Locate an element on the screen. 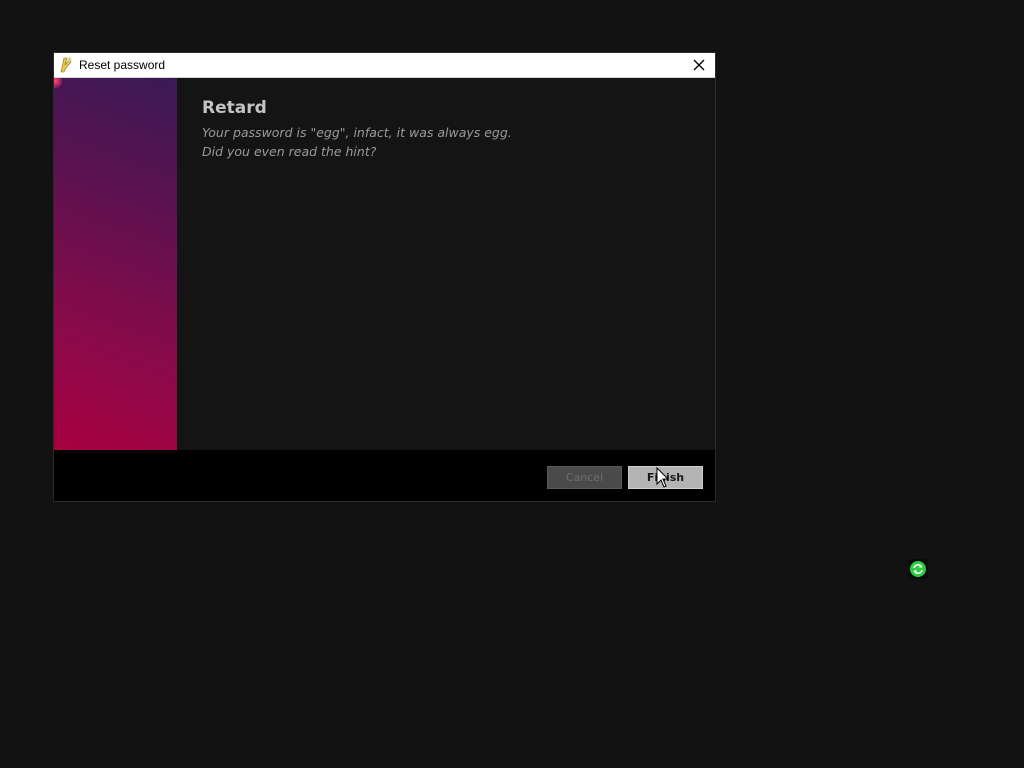  side-banner is located at coordinates (115, 264).